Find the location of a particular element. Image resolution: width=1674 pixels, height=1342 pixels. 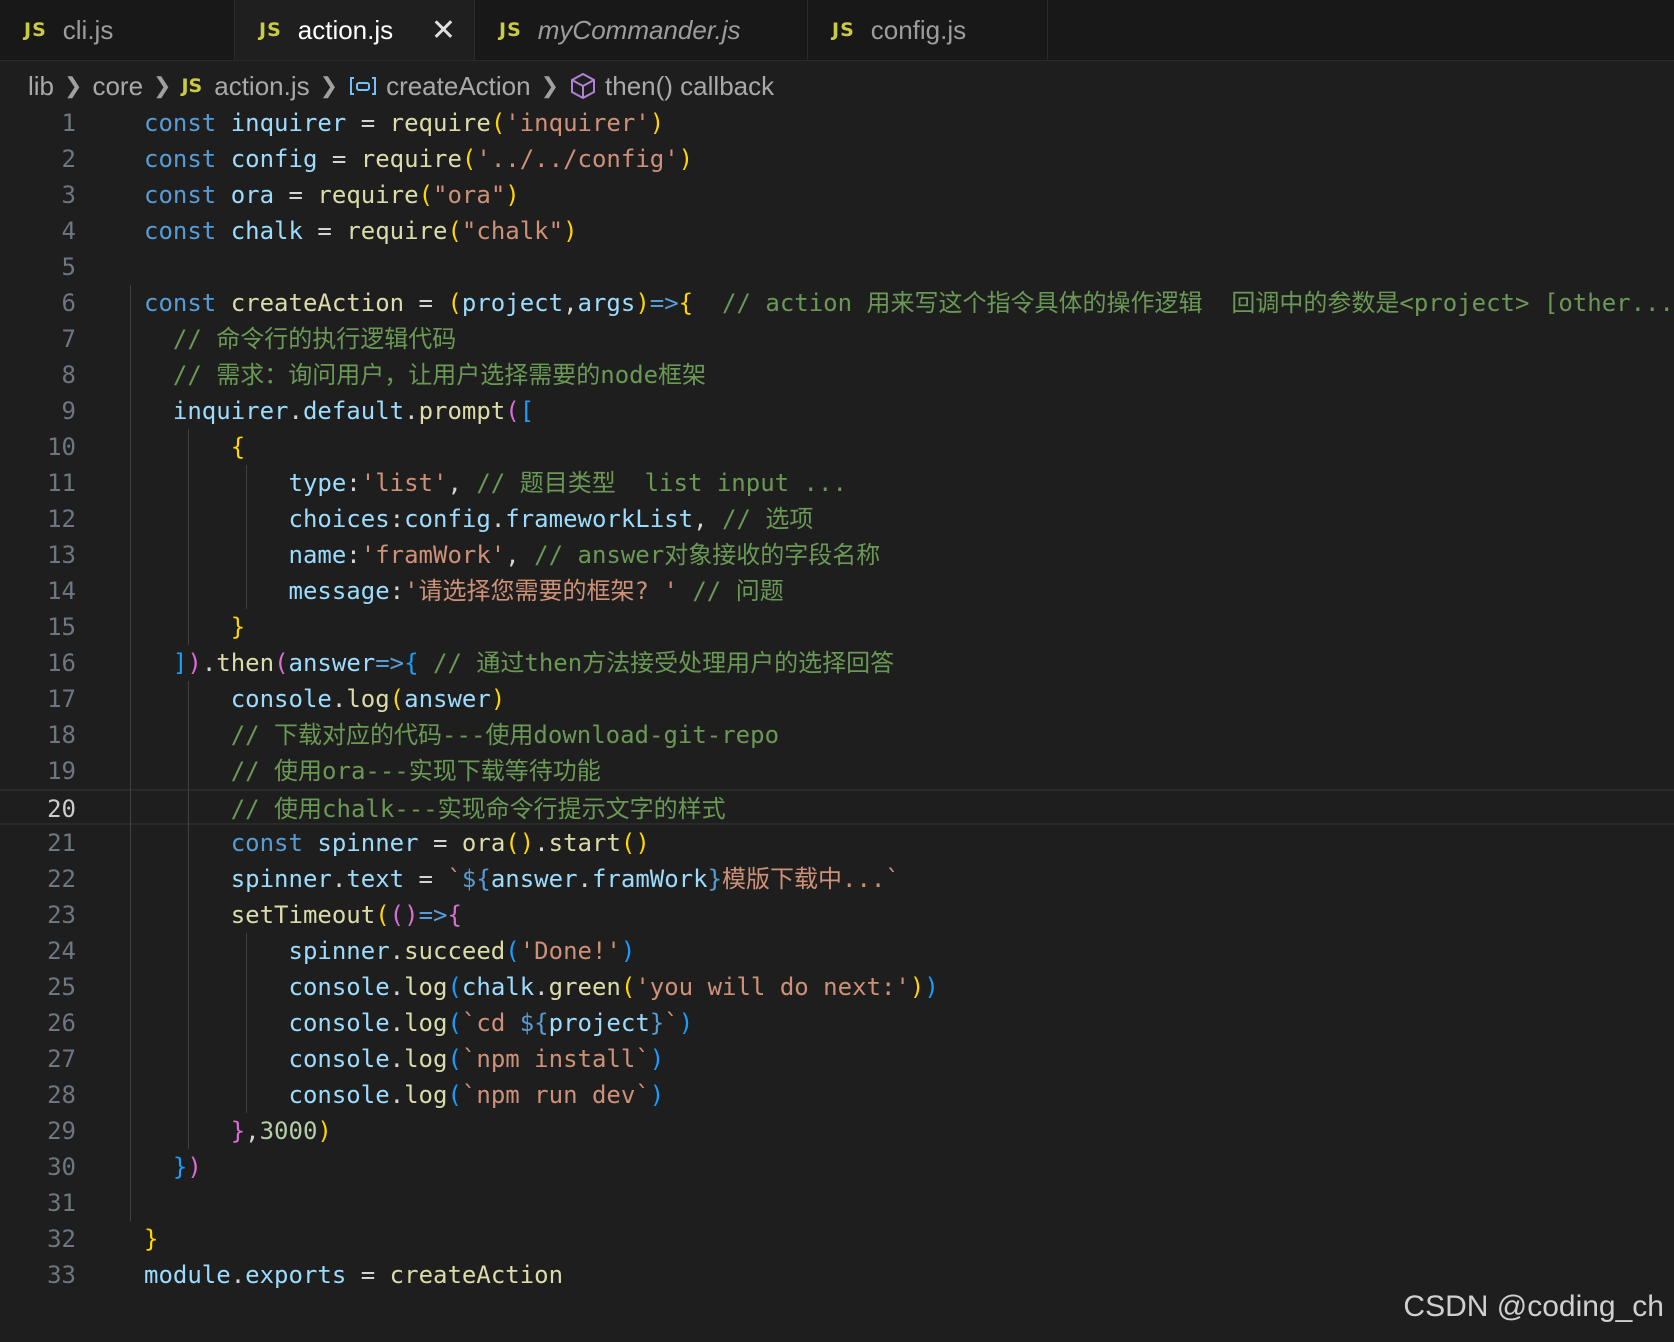

tab-cli-js: JS cli.js is located at coordinates (117, 30).